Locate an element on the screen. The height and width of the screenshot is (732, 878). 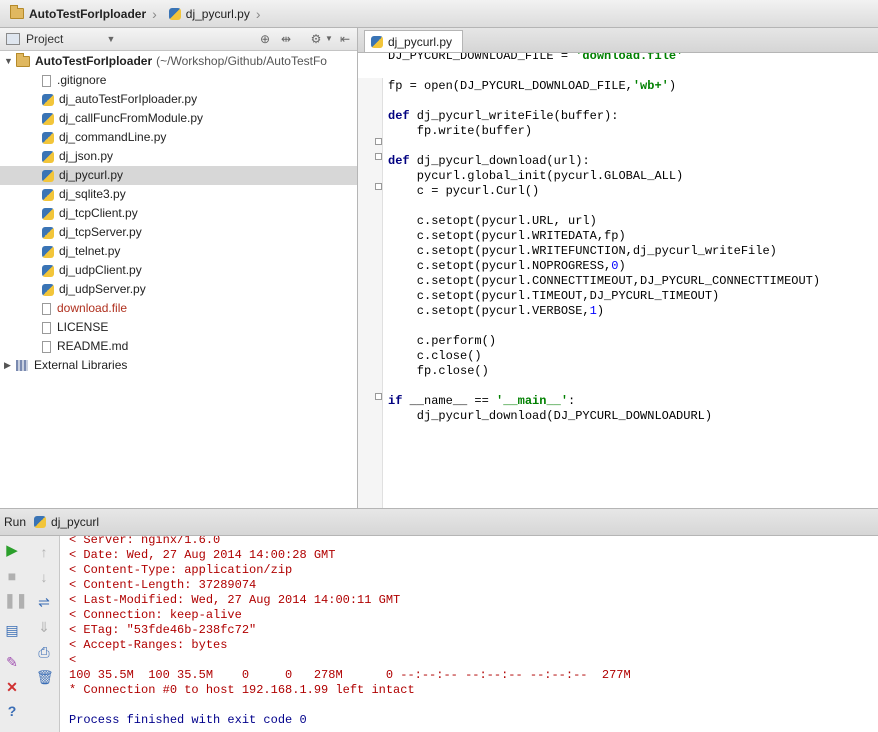
tree-file-item: download.file is located at coordinates (178, 308).